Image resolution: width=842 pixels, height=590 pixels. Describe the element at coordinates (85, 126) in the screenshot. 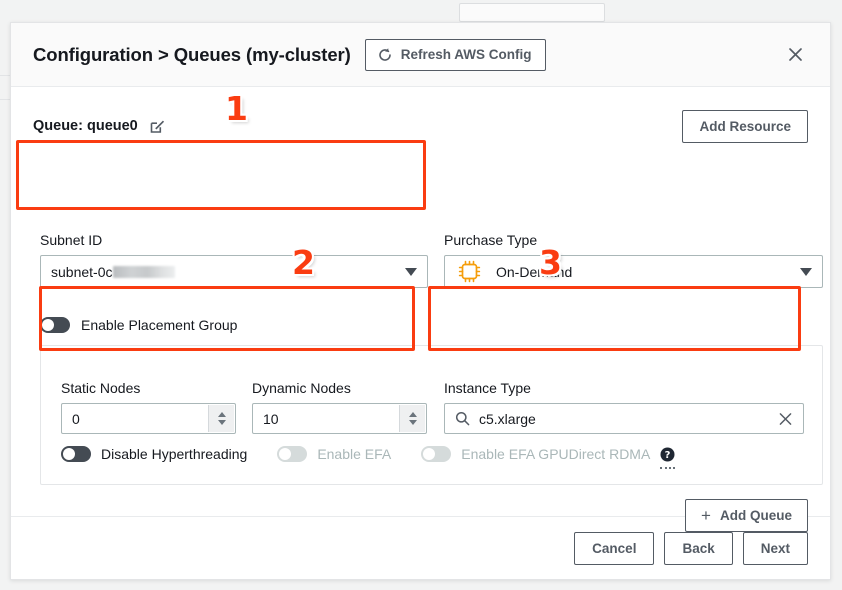

I see `queue-name-label: Queue: queue0` at that location.